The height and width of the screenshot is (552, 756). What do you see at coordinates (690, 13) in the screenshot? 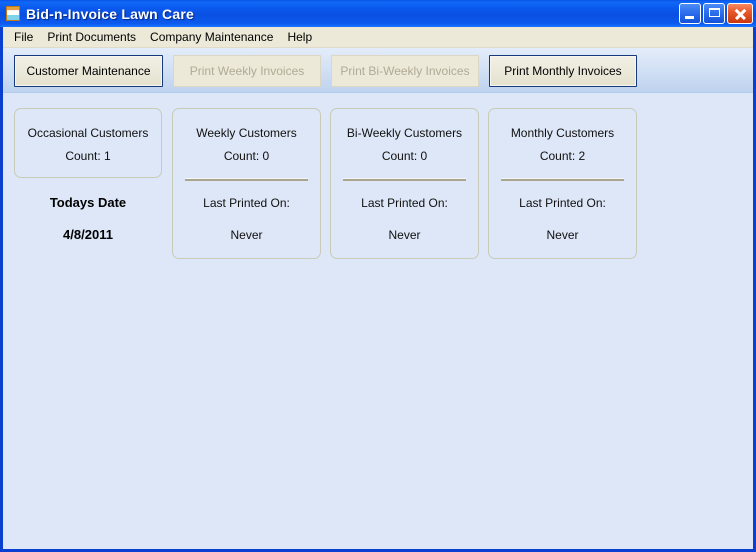
I see `minimize-button` at bounding box center [690, 13].